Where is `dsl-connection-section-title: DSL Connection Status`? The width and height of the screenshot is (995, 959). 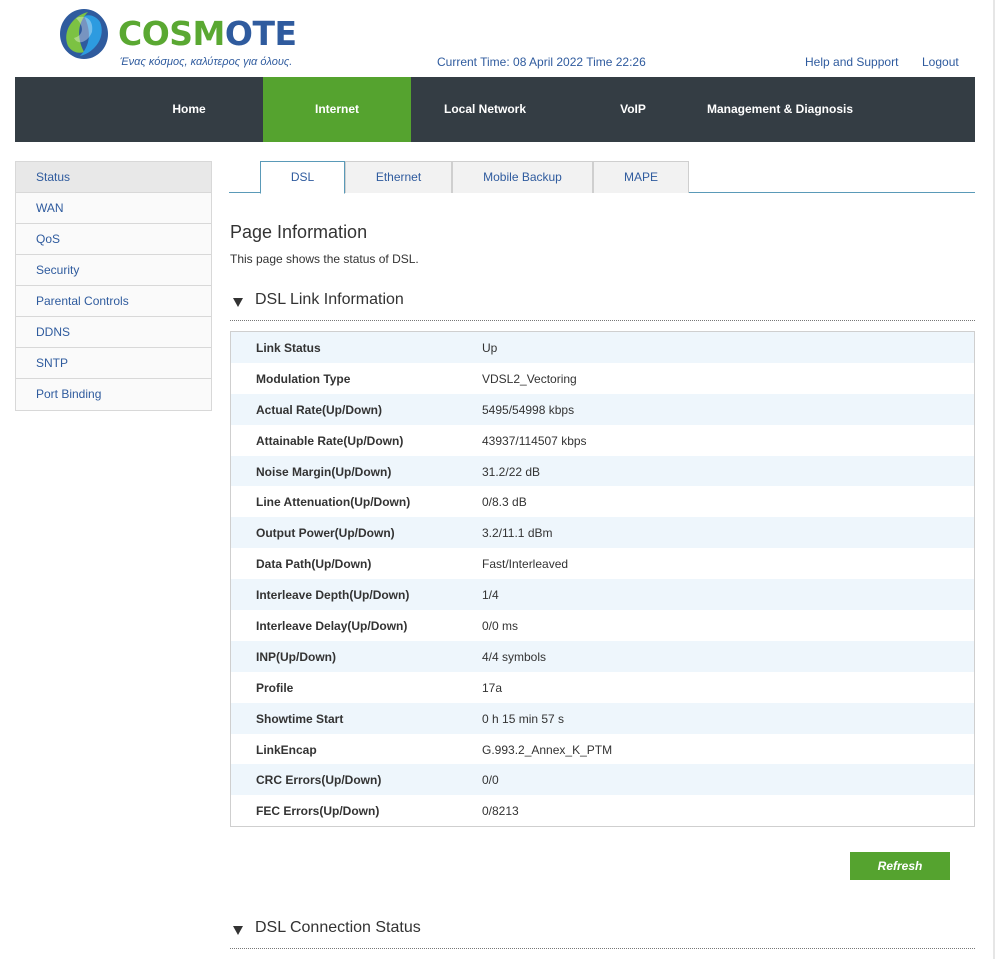 dsl-connection-section-title: DSL Connection Status is located at coordinates (338, 927).